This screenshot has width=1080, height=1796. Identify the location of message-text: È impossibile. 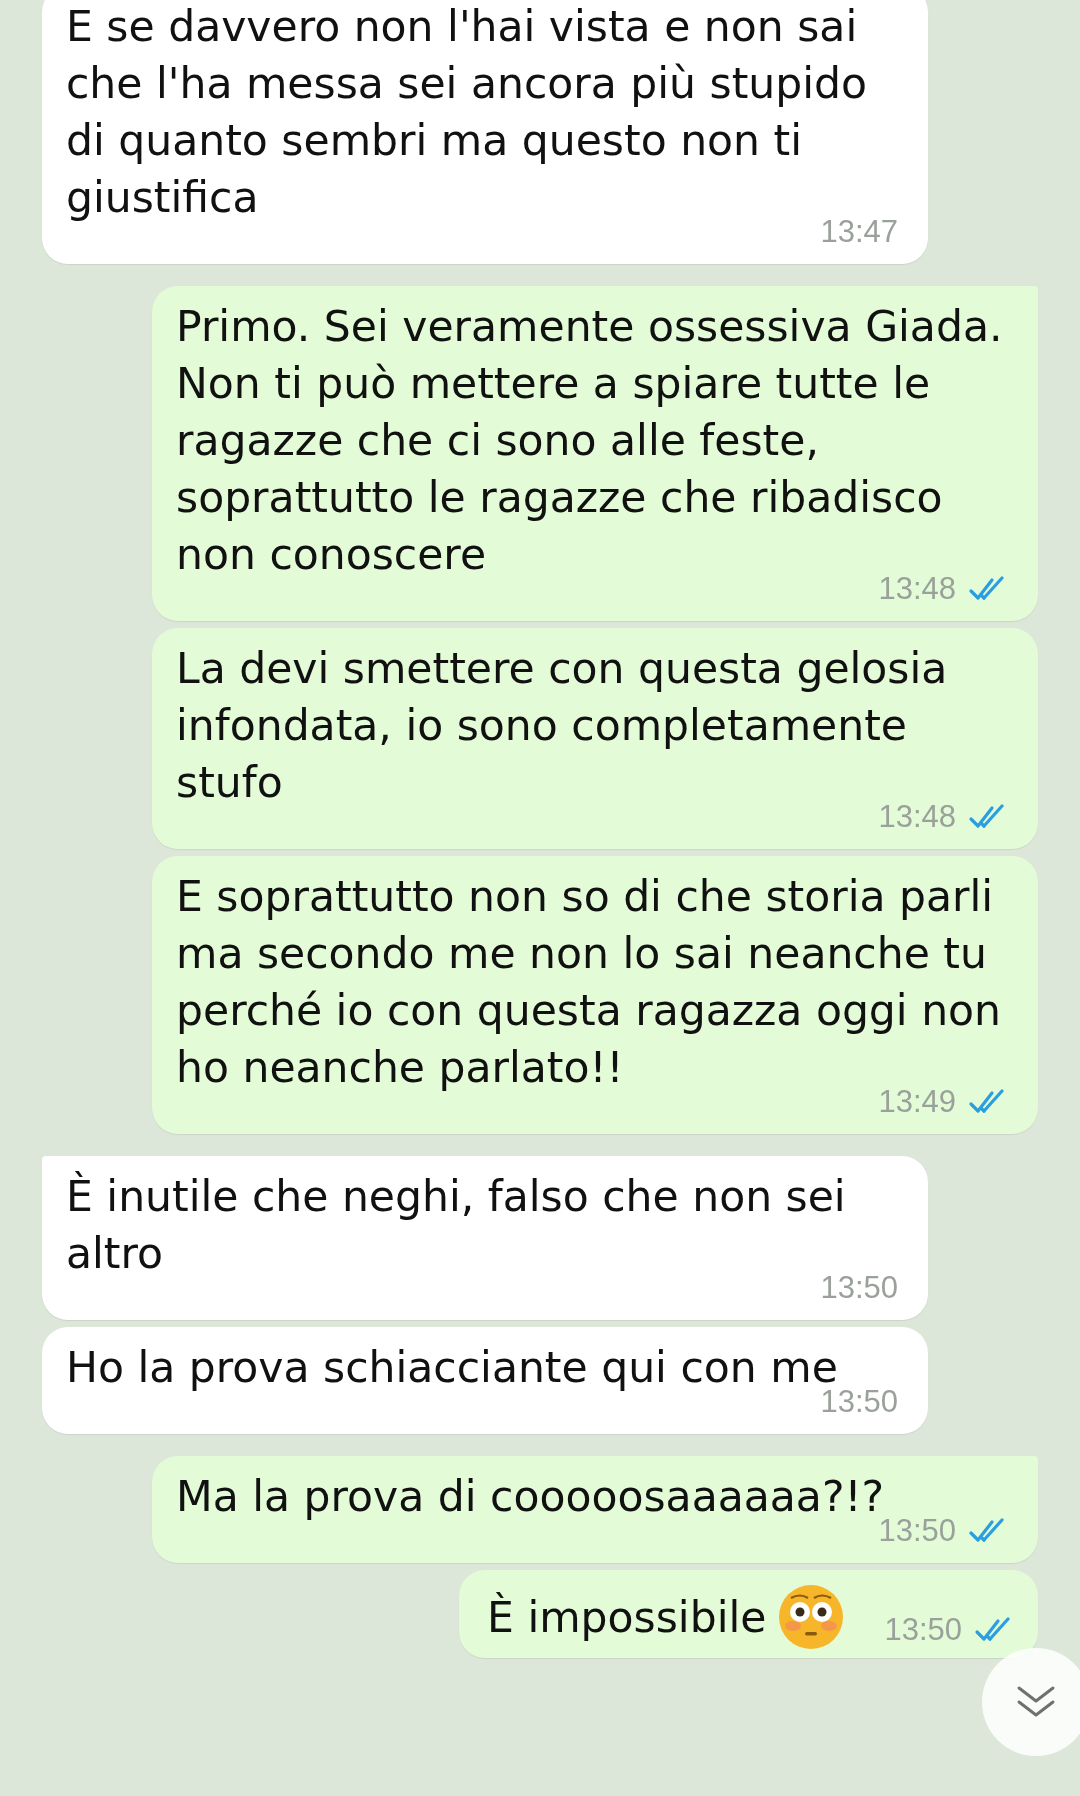
(627, 1617).